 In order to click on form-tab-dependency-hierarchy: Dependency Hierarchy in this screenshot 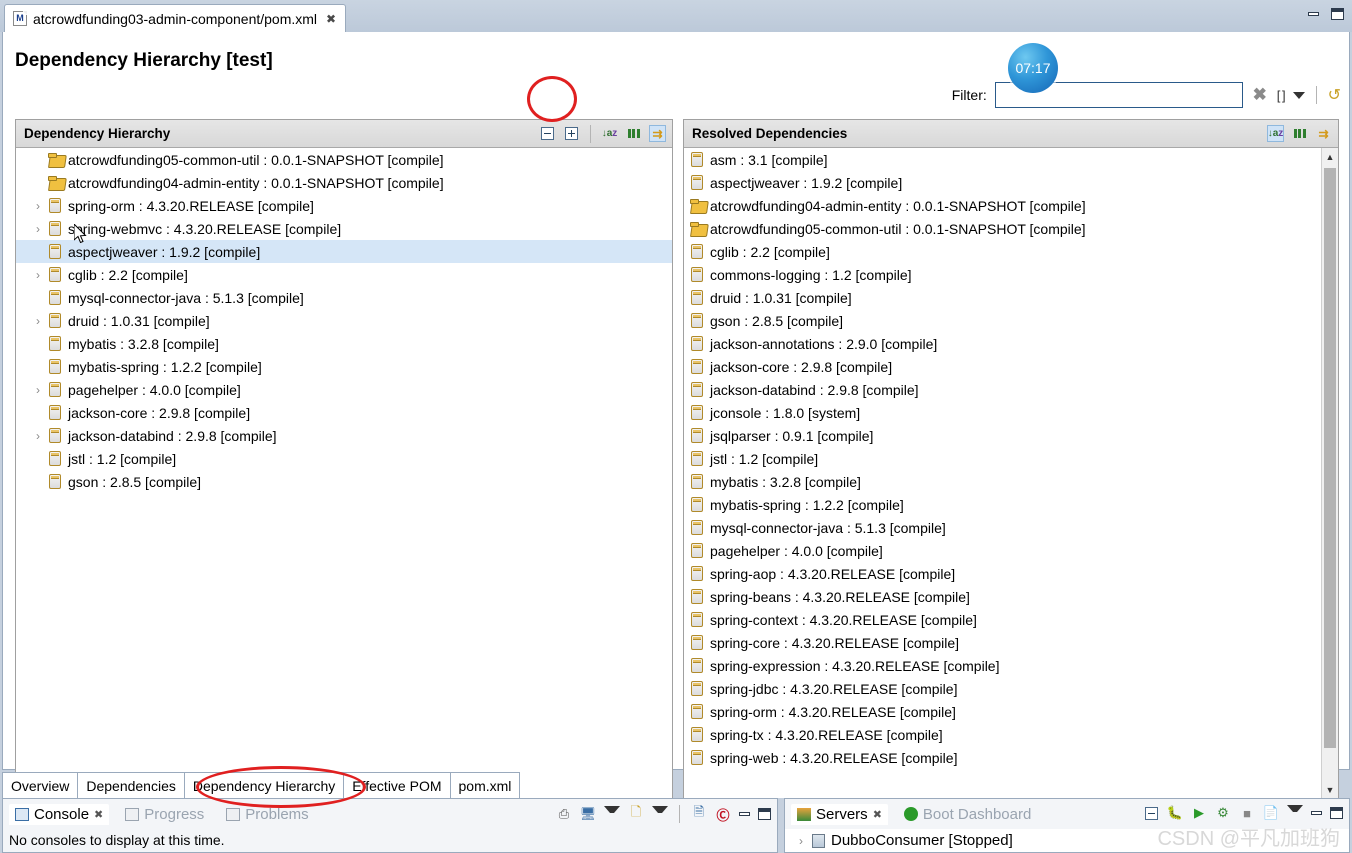, I will do `click(264, 785)`.